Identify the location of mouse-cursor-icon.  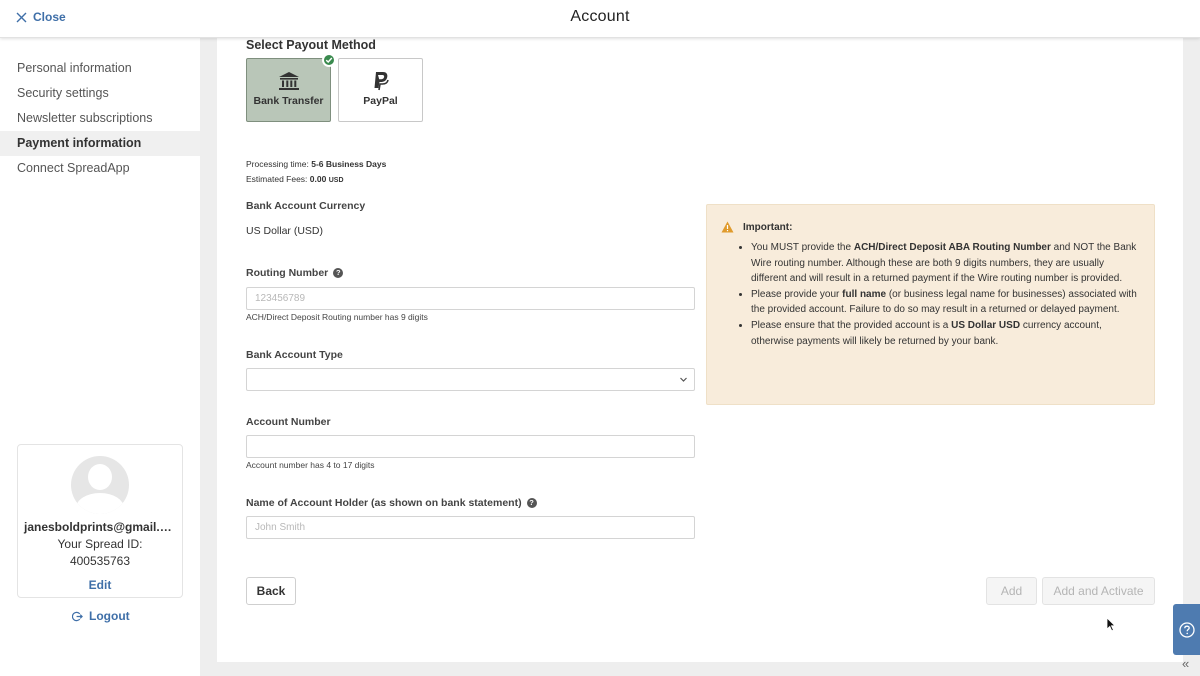
(1111, 624).